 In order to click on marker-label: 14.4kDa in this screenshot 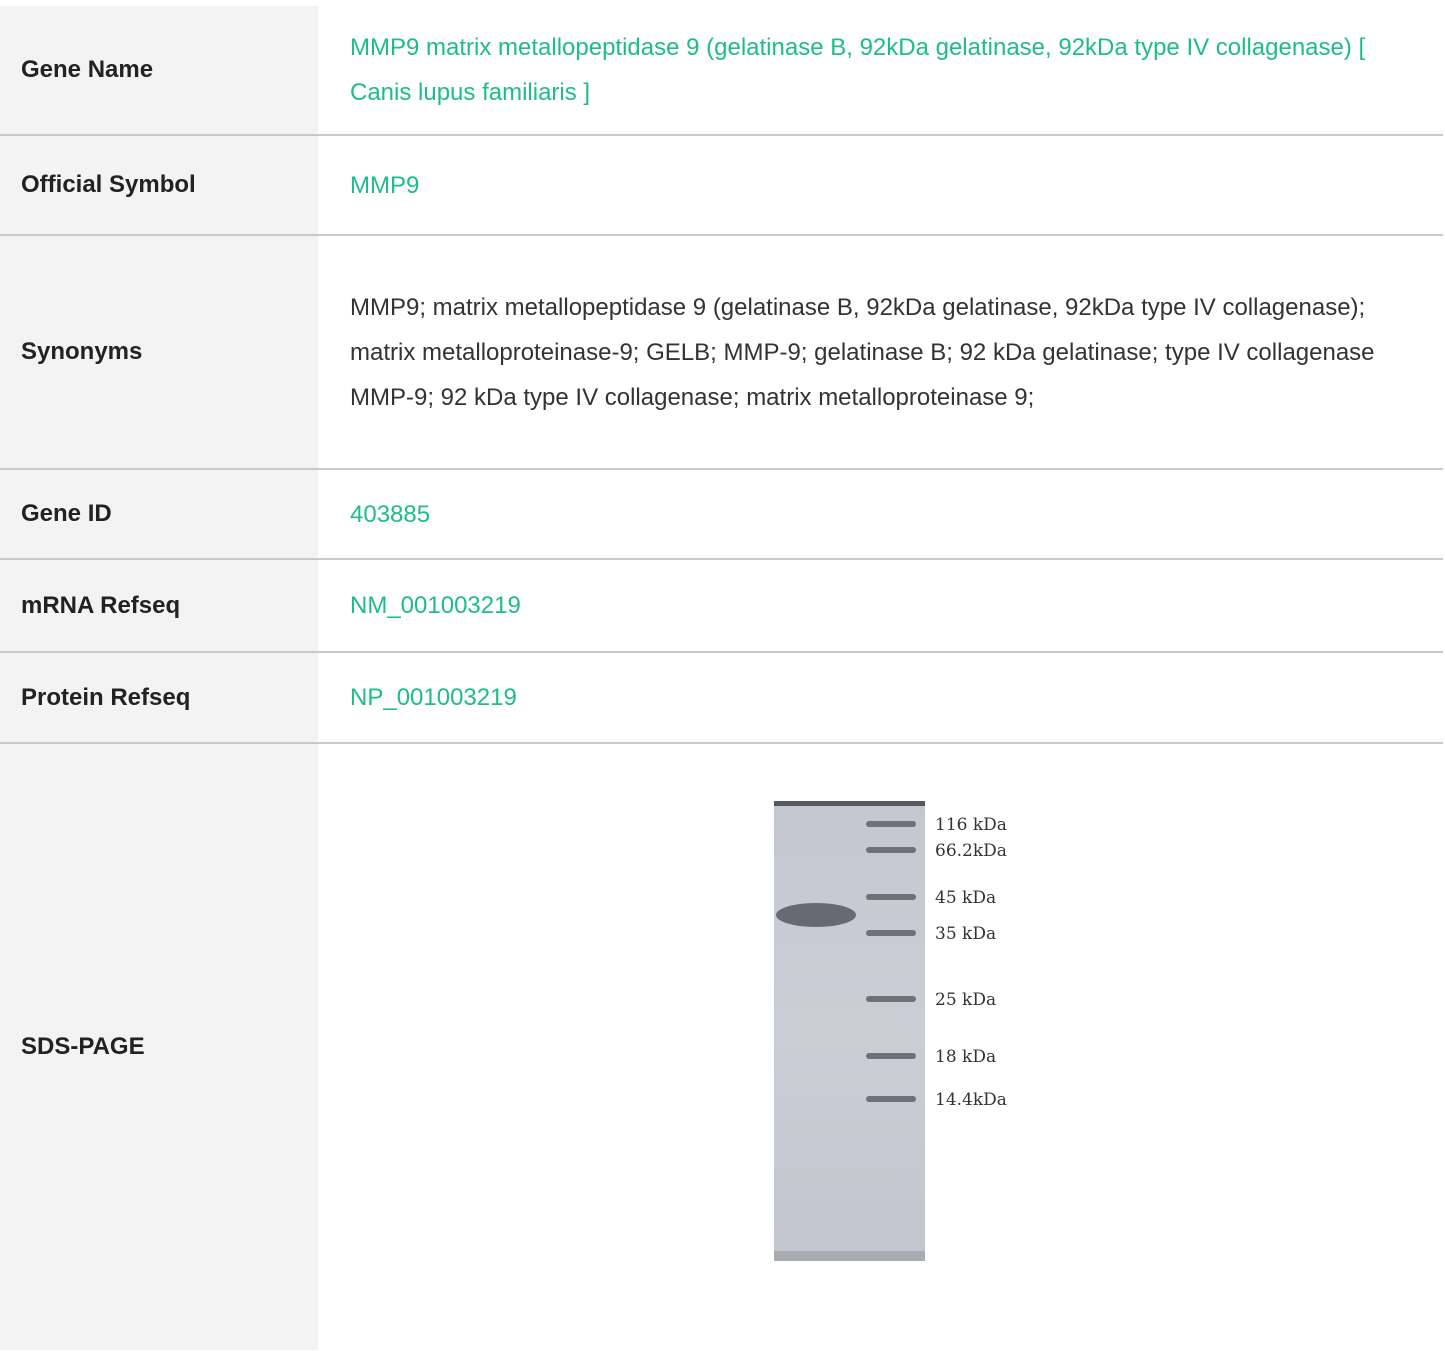, I will do `click(971, 1100)`.